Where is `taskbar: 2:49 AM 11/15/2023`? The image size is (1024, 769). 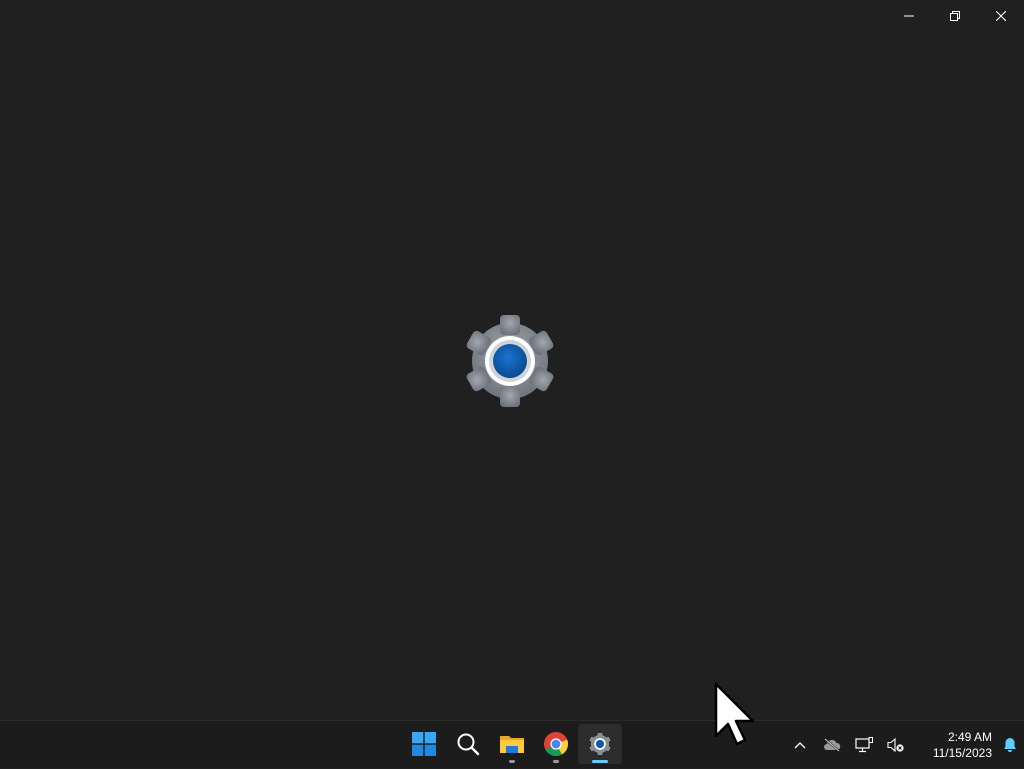
taskbar: 2:49 AM 11/15/2023 is located at coordinates (512, 744).